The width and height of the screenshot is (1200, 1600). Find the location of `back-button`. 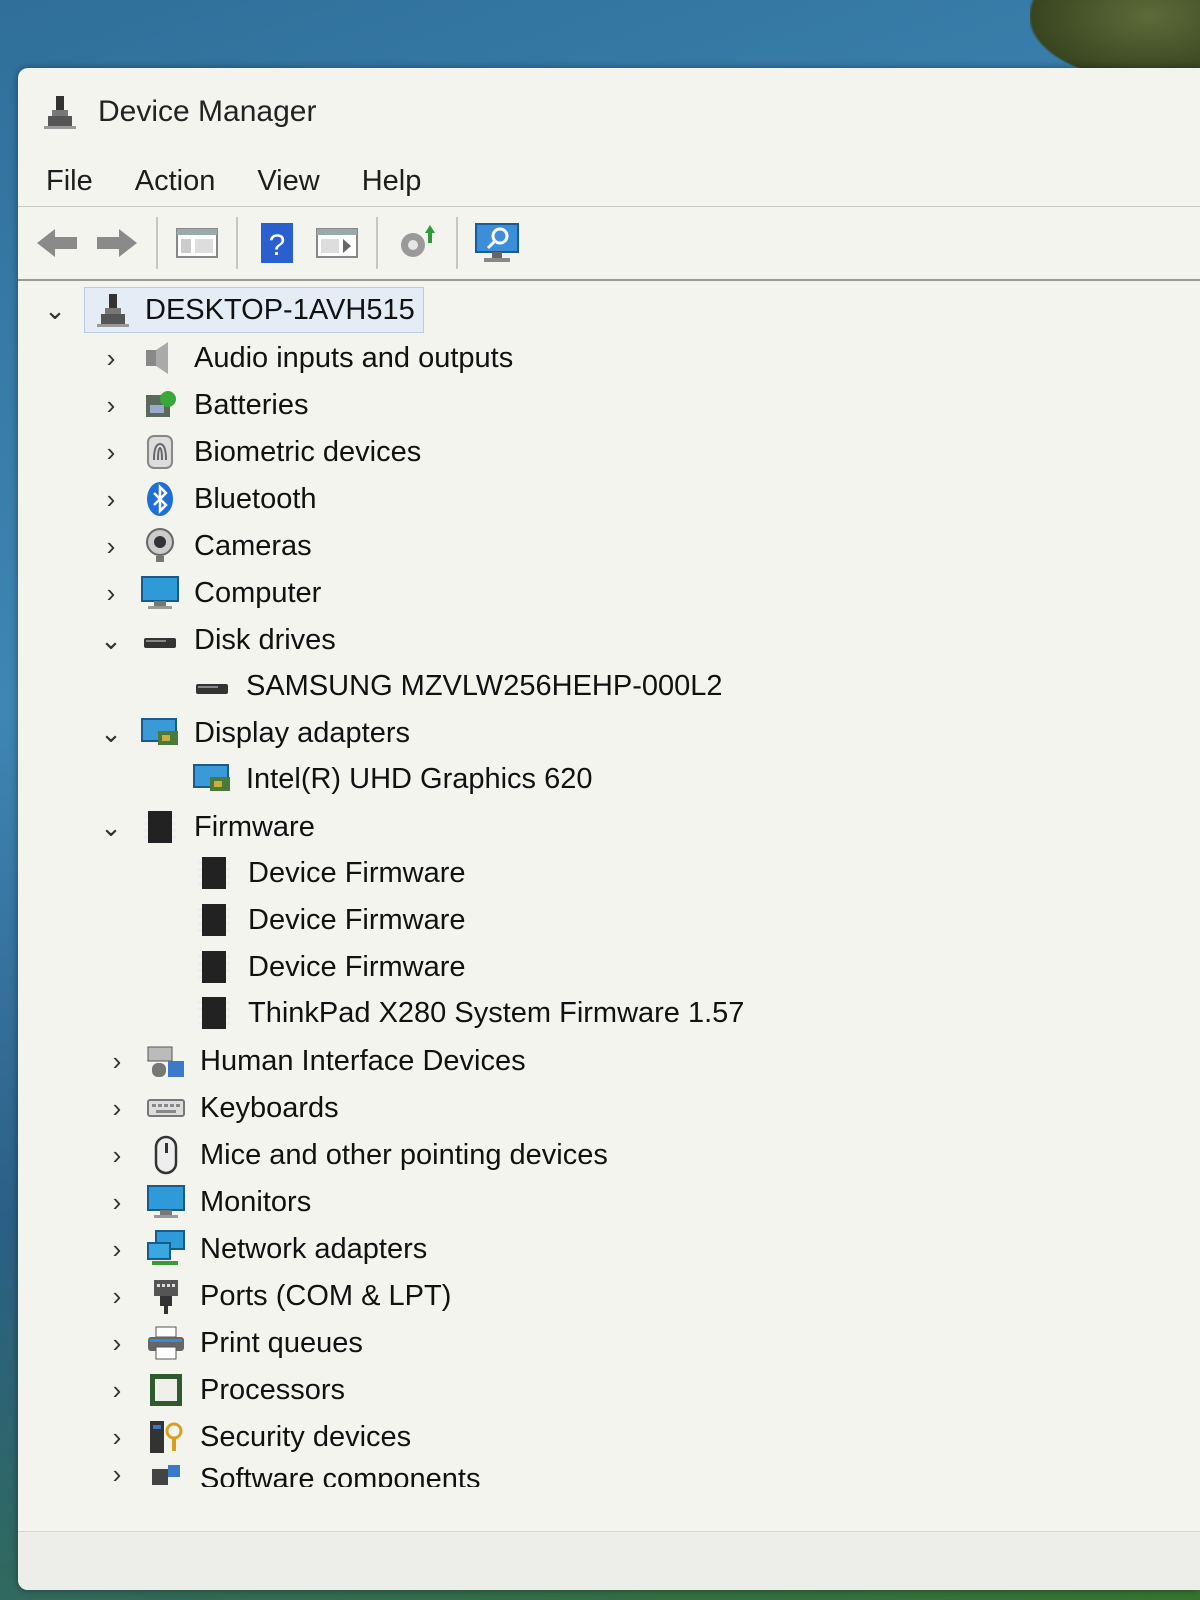

back-button is located at coordinates (57, 243).